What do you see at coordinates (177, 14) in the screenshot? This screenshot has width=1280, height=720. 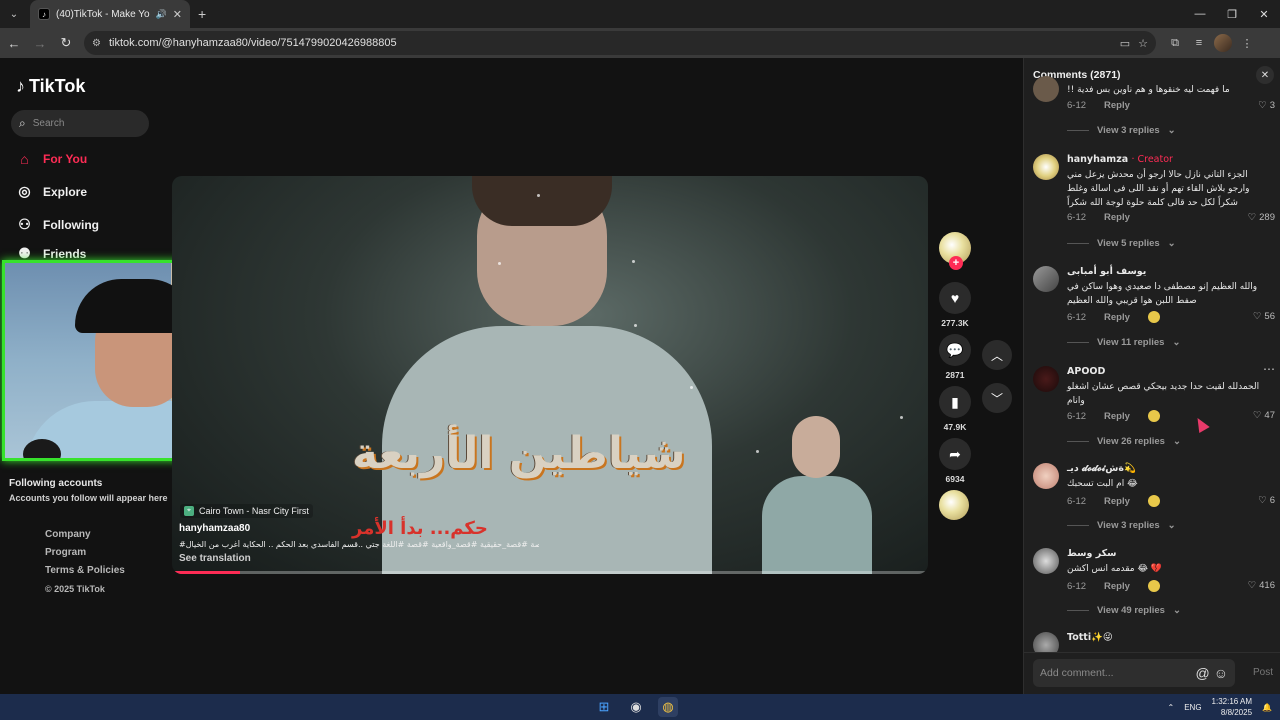 I see `tab-close-icon: ✕` at bounding box center [177, 14].